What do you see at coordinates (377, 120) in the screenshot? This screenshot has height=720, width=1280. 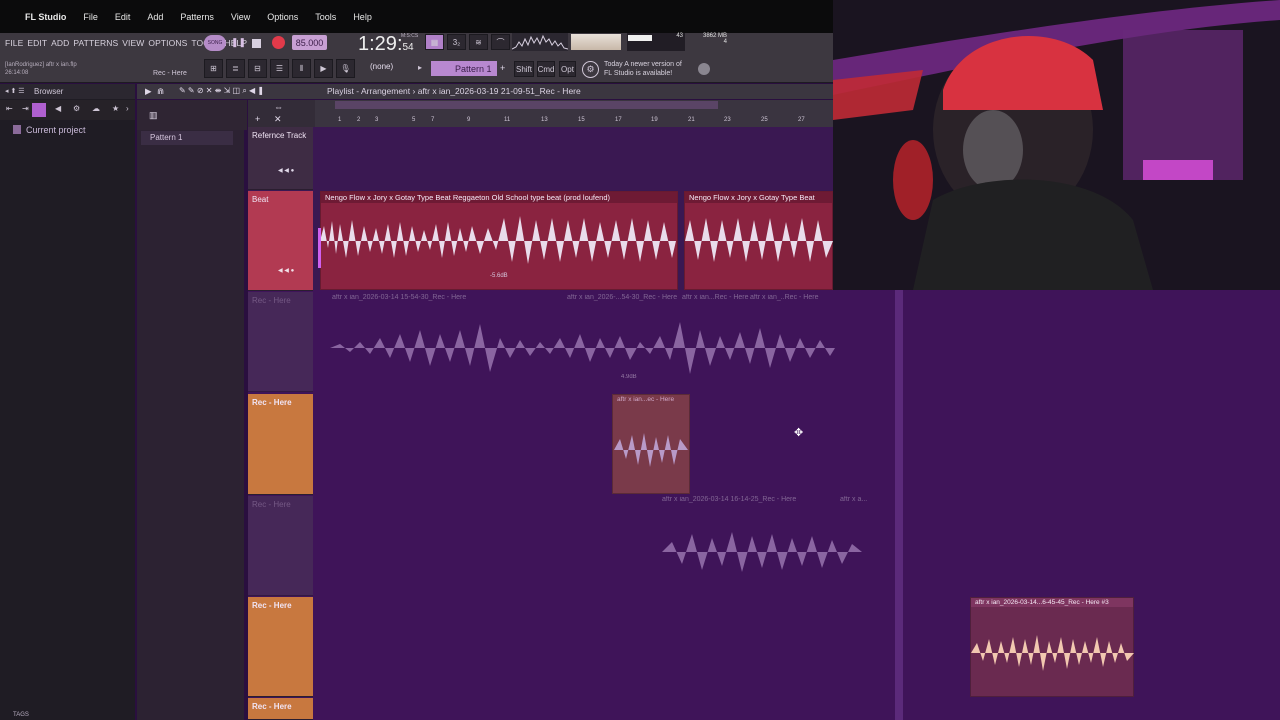 I see `tick-label: 3` at bounding box center [377, 120].